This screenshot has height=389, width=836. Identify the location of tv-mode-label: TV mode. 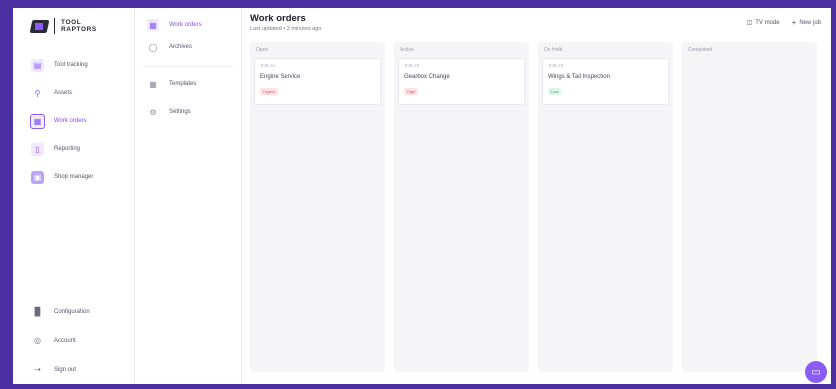
(767, 22).